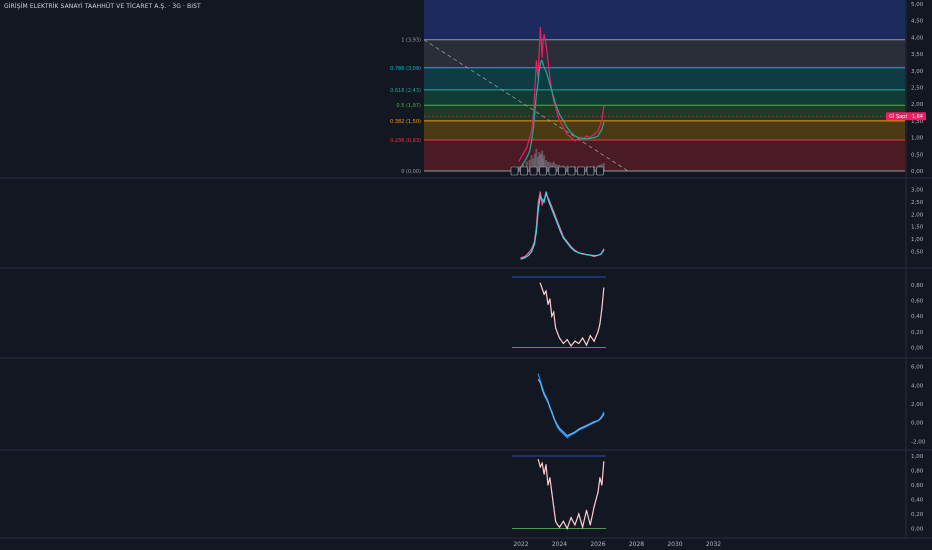  Describe the element at coordinates (917, 5) in the screenshot. I see `y-tick-label: 5,00` at that location.